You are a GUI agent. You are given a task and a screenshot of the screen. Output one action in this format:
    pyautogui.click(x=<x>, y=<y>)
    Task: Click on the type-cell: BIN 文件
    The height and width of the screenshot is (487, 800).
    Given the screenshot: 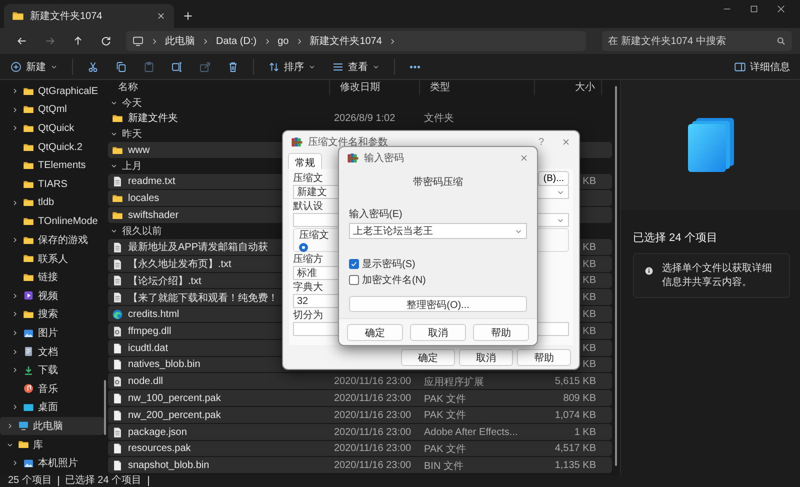 What is the action you would take?
    pyautogui.click(x=444, y=466)
    